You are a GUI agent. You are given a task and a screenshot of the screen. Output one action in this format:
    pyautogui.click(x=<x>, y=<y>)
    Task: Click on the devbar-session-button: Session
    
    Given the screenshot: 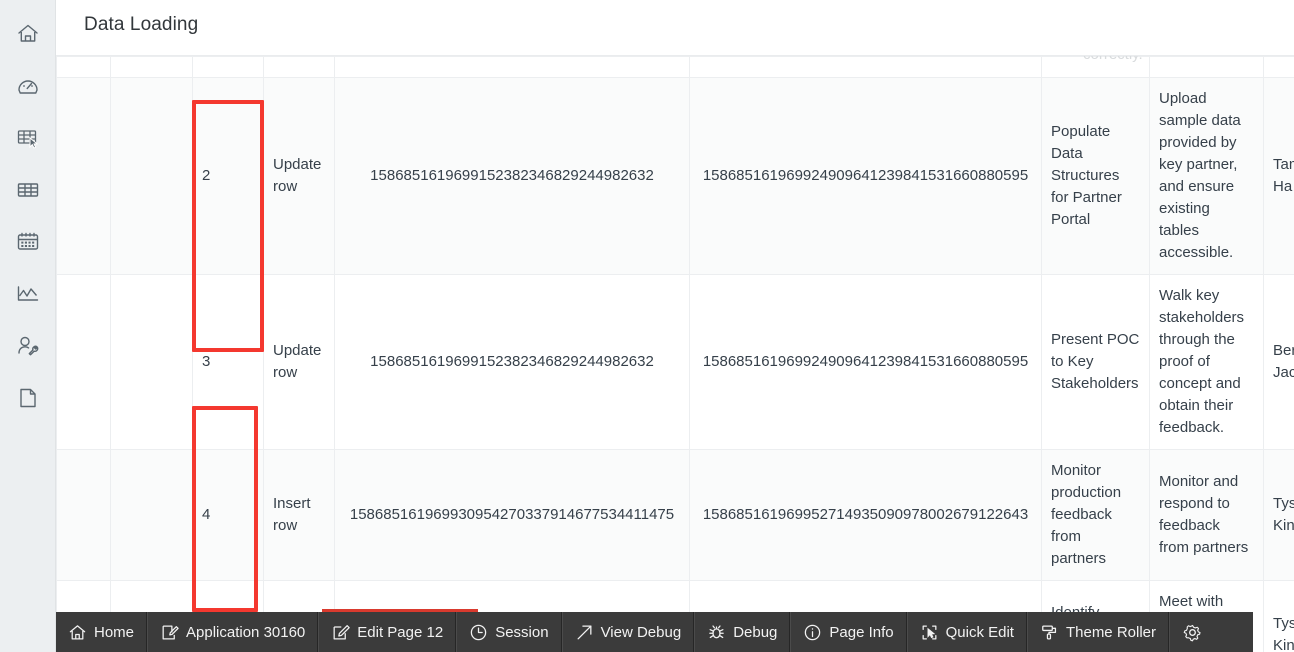 What is the action you would take?
    pyautogui.click(x=509, y=632)
    